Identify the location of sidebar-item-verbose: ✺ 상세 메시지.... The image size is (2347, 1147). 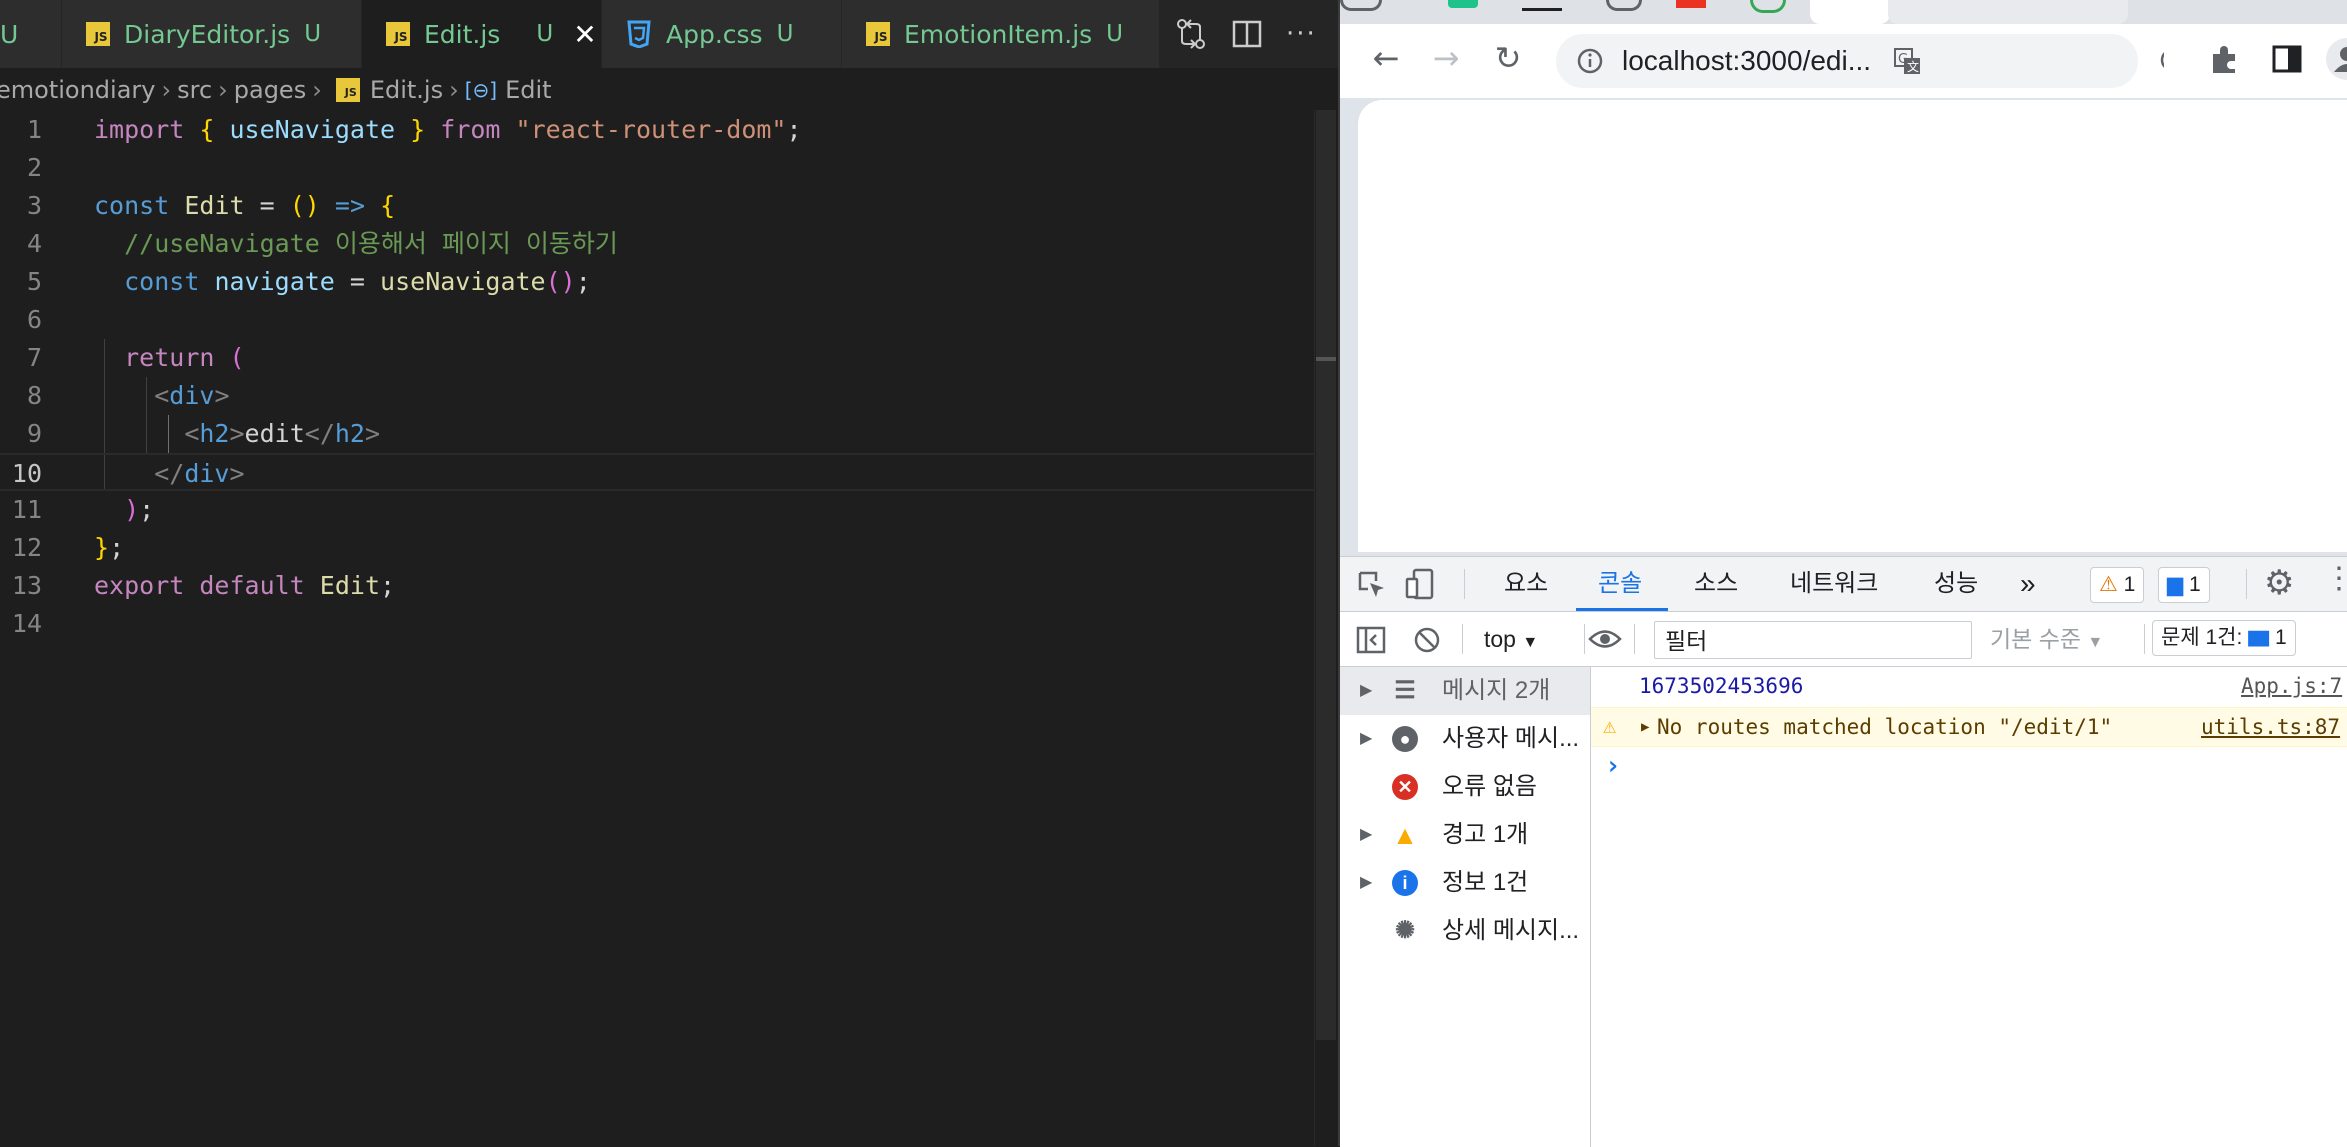
(1465, 931).